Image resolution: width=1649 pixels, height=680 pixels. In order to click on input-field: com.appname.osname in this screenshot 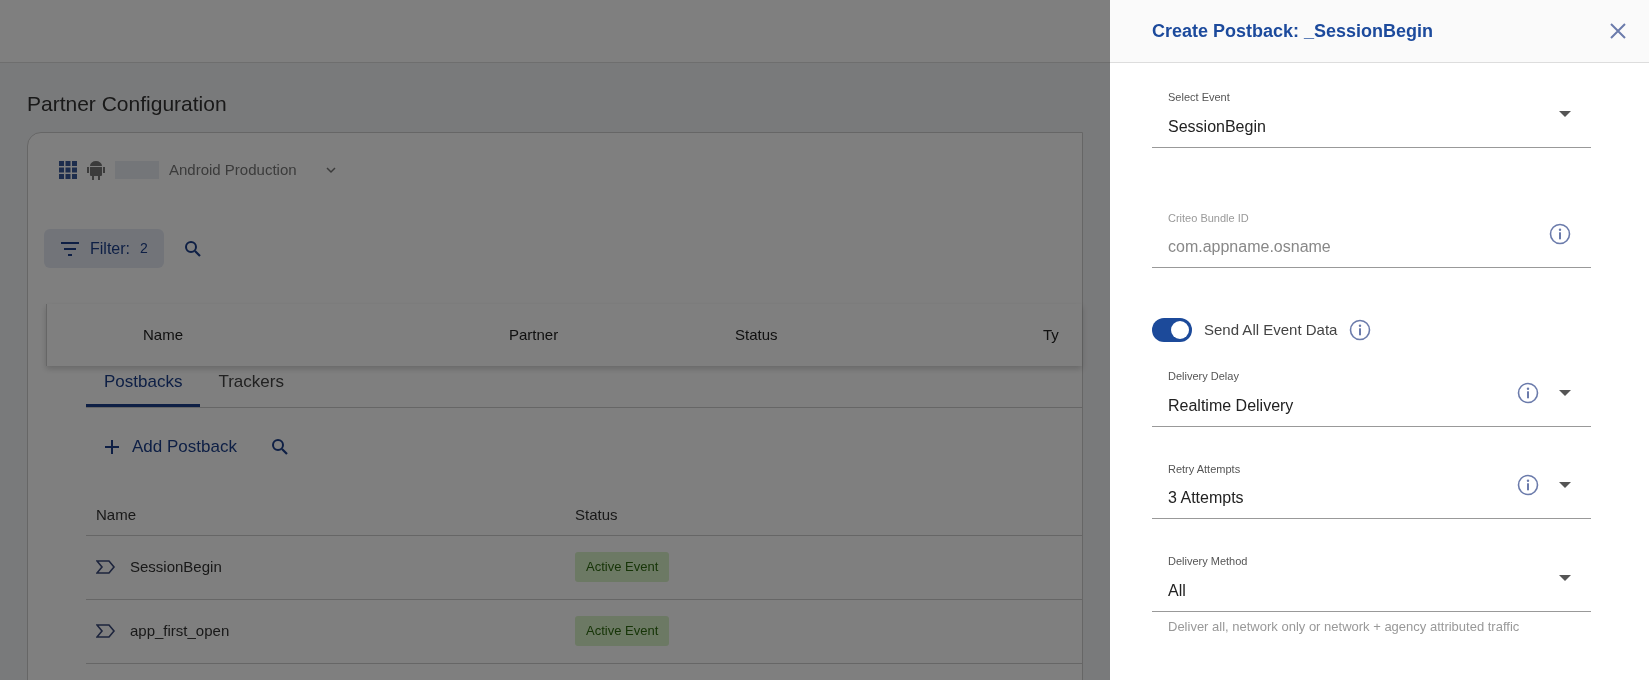, I will do `click(1358, 247)`.